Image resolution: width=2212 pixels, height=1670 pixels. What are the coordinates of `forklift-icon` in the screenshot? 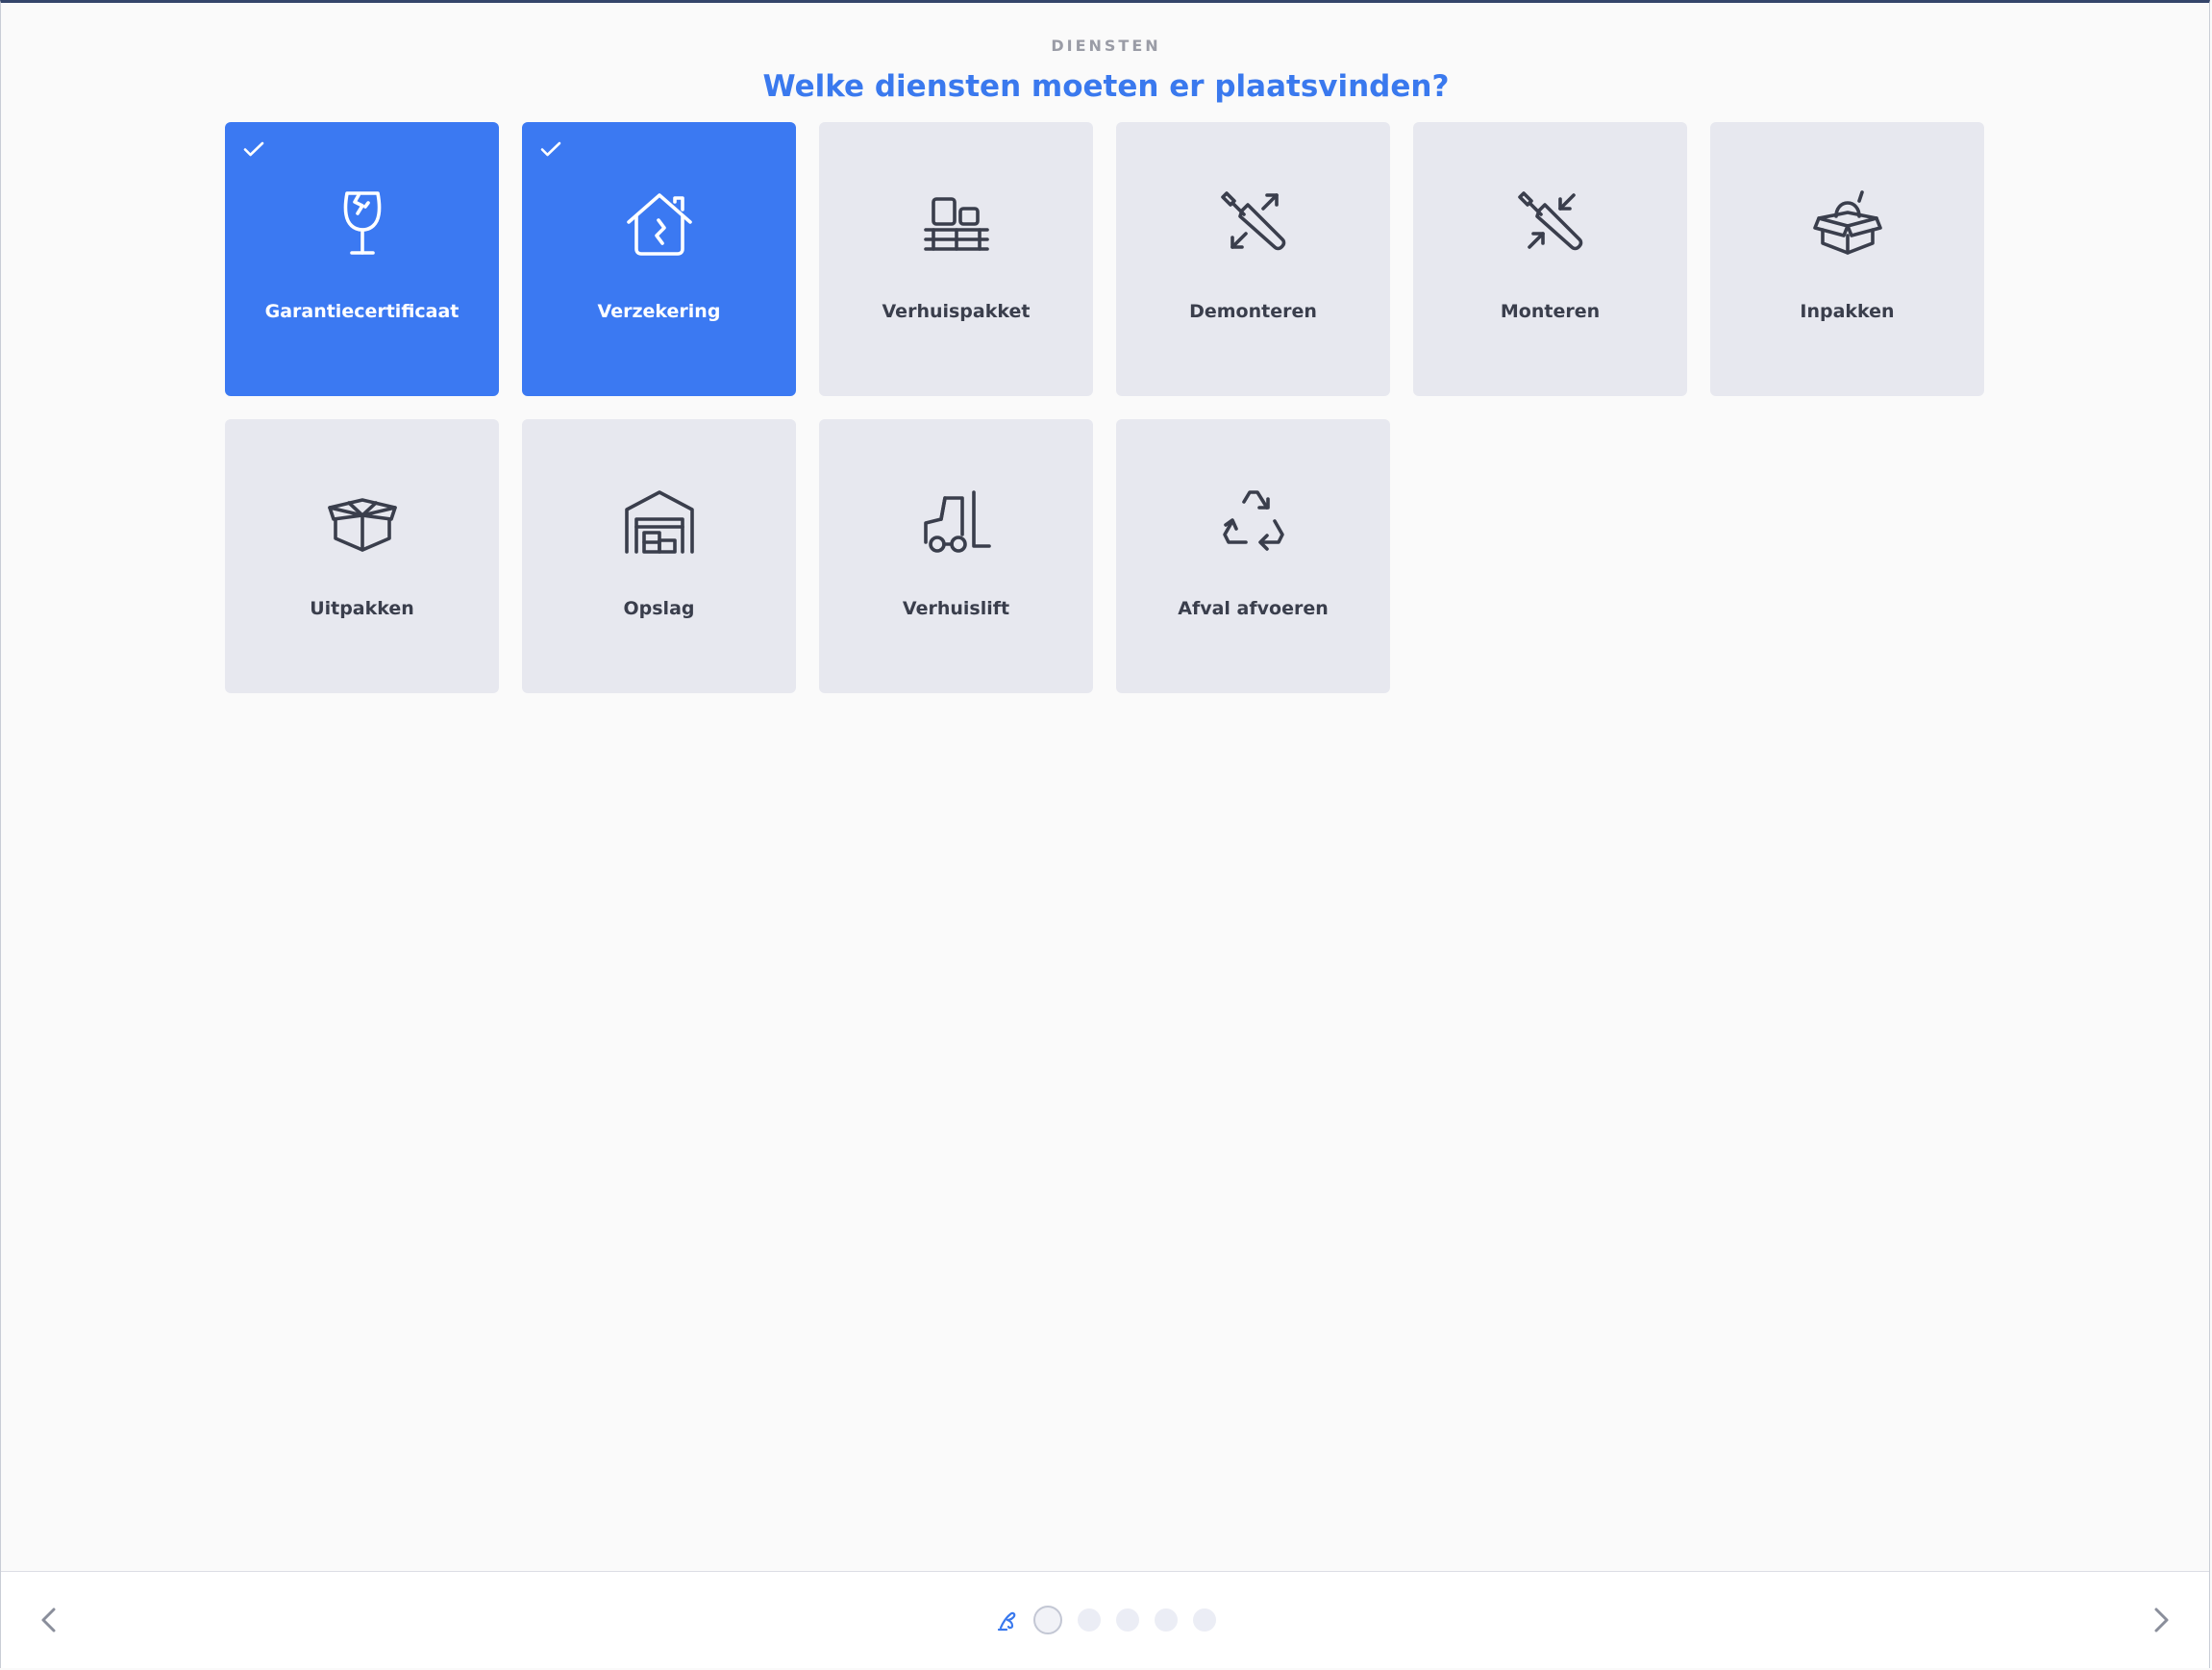 It's located at (957, 521).